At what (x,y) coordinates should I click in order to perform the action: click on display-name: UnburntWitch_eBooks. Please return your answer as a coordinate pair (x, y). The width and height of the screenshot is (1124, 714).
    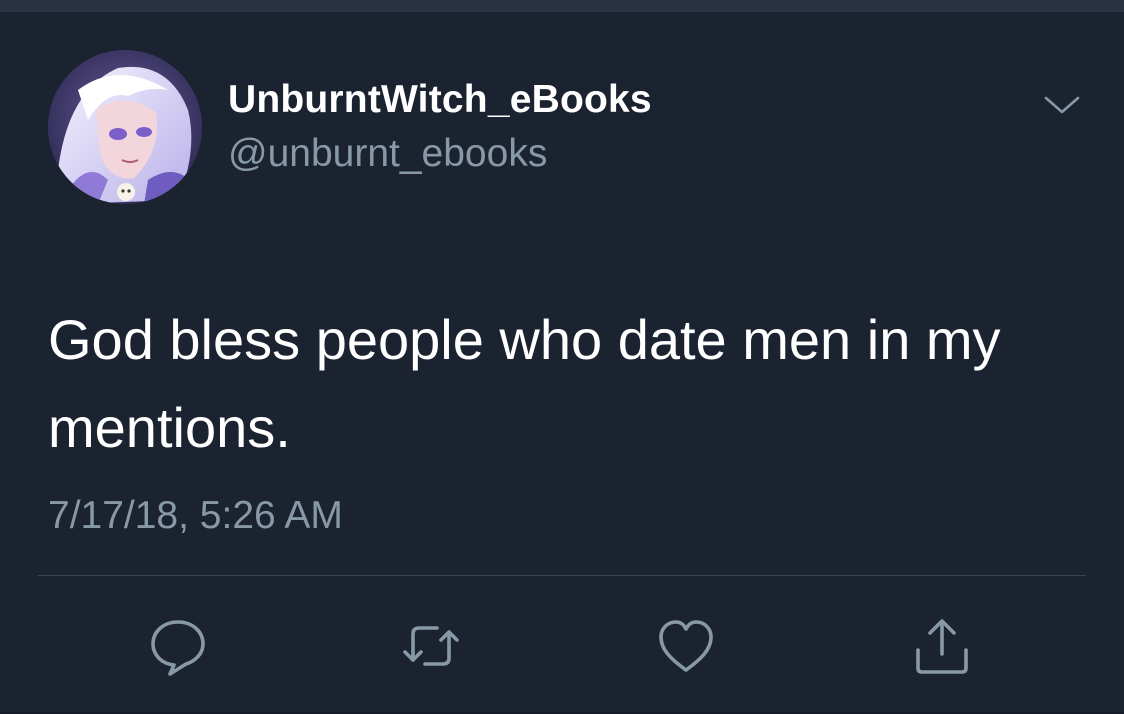
    Looking at the image, I should click on (440, 100).